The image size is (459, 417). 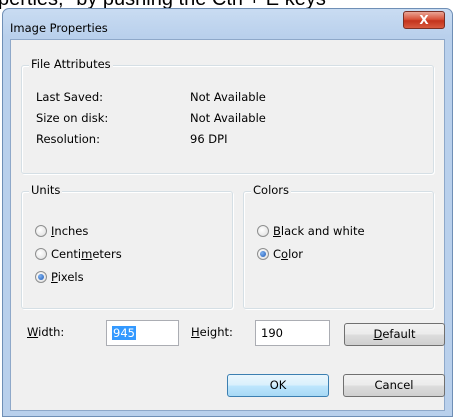 What do you see at coordinates (59, 28) in the screenshot?
I see `dialog-title: Image Properties` at bounding box center [59, 28].